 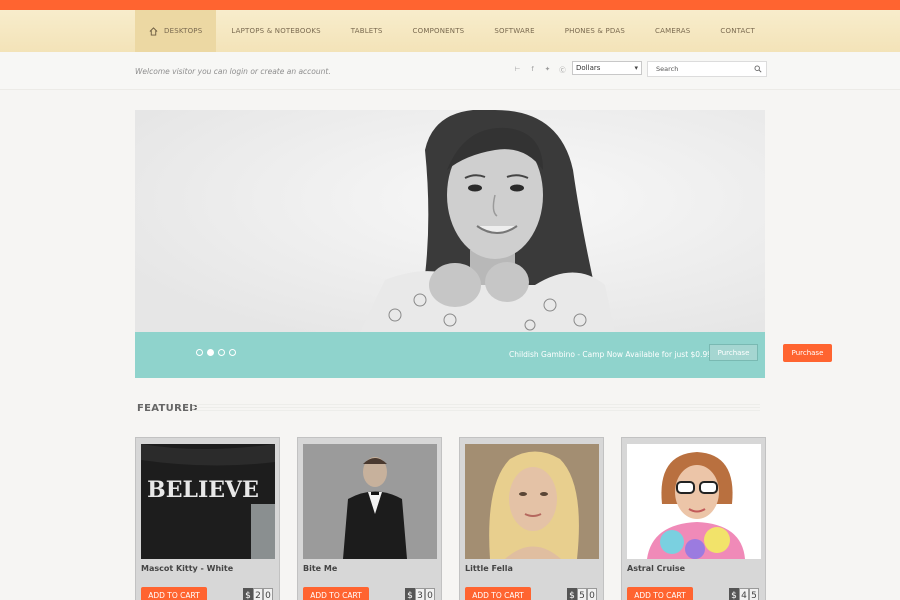 I want to click on currency-select: Dollars ▾, so click(x=607, y=68).